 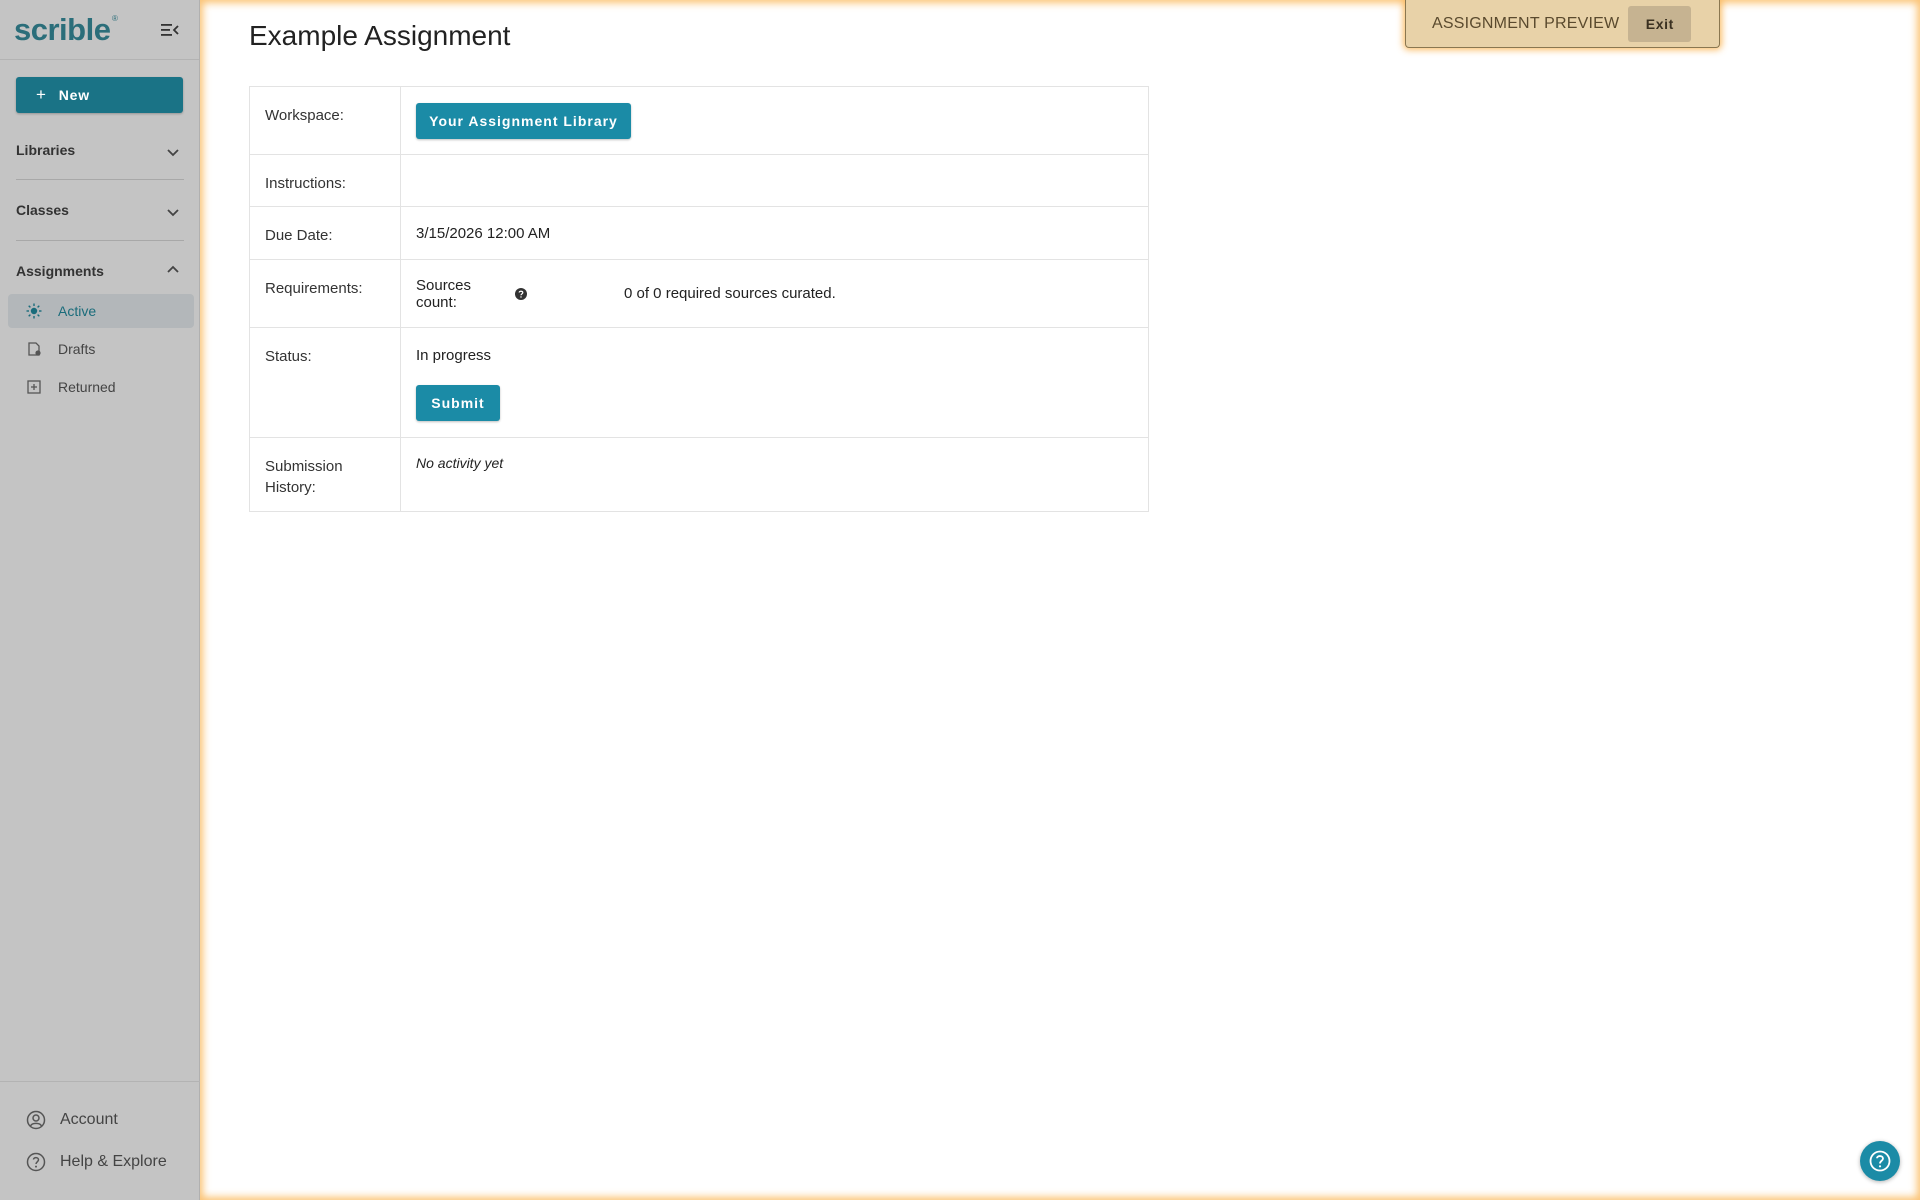 I want to click on draft-icon, so click(x=34, y=349).